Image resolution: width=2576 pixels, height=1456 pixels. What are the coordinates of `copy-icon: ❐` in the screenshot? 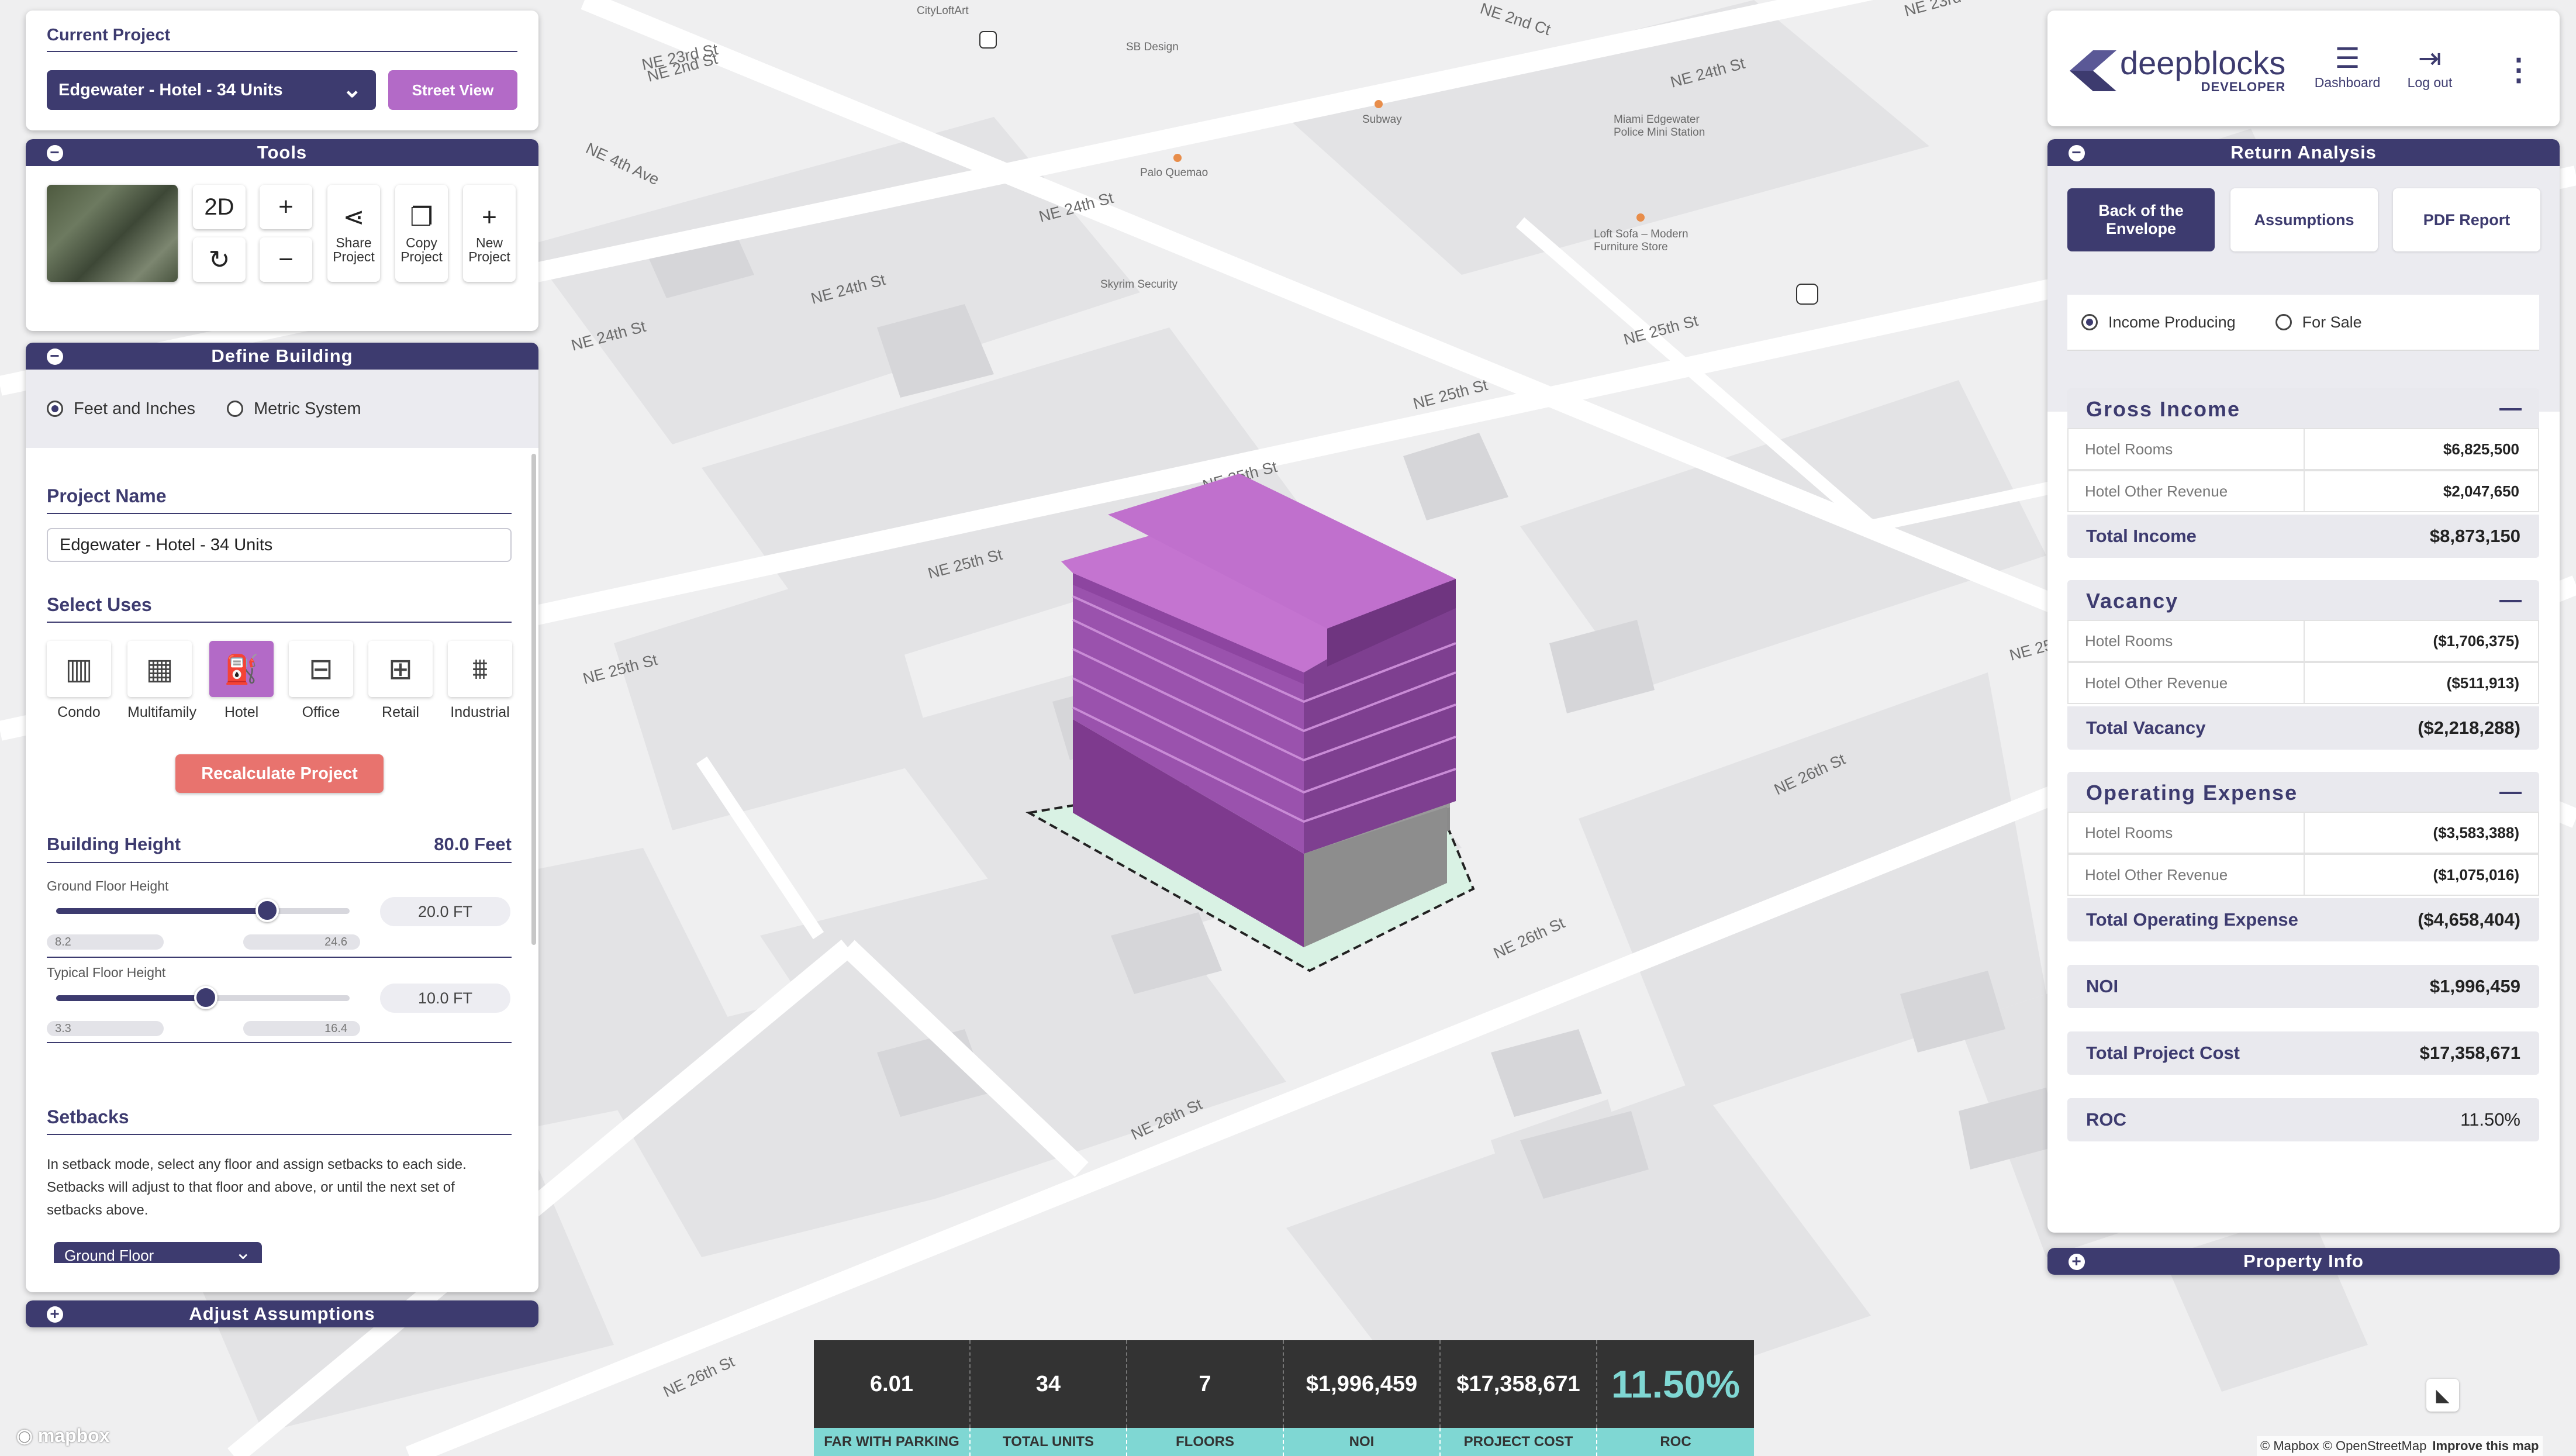 It's located at (421, 217).